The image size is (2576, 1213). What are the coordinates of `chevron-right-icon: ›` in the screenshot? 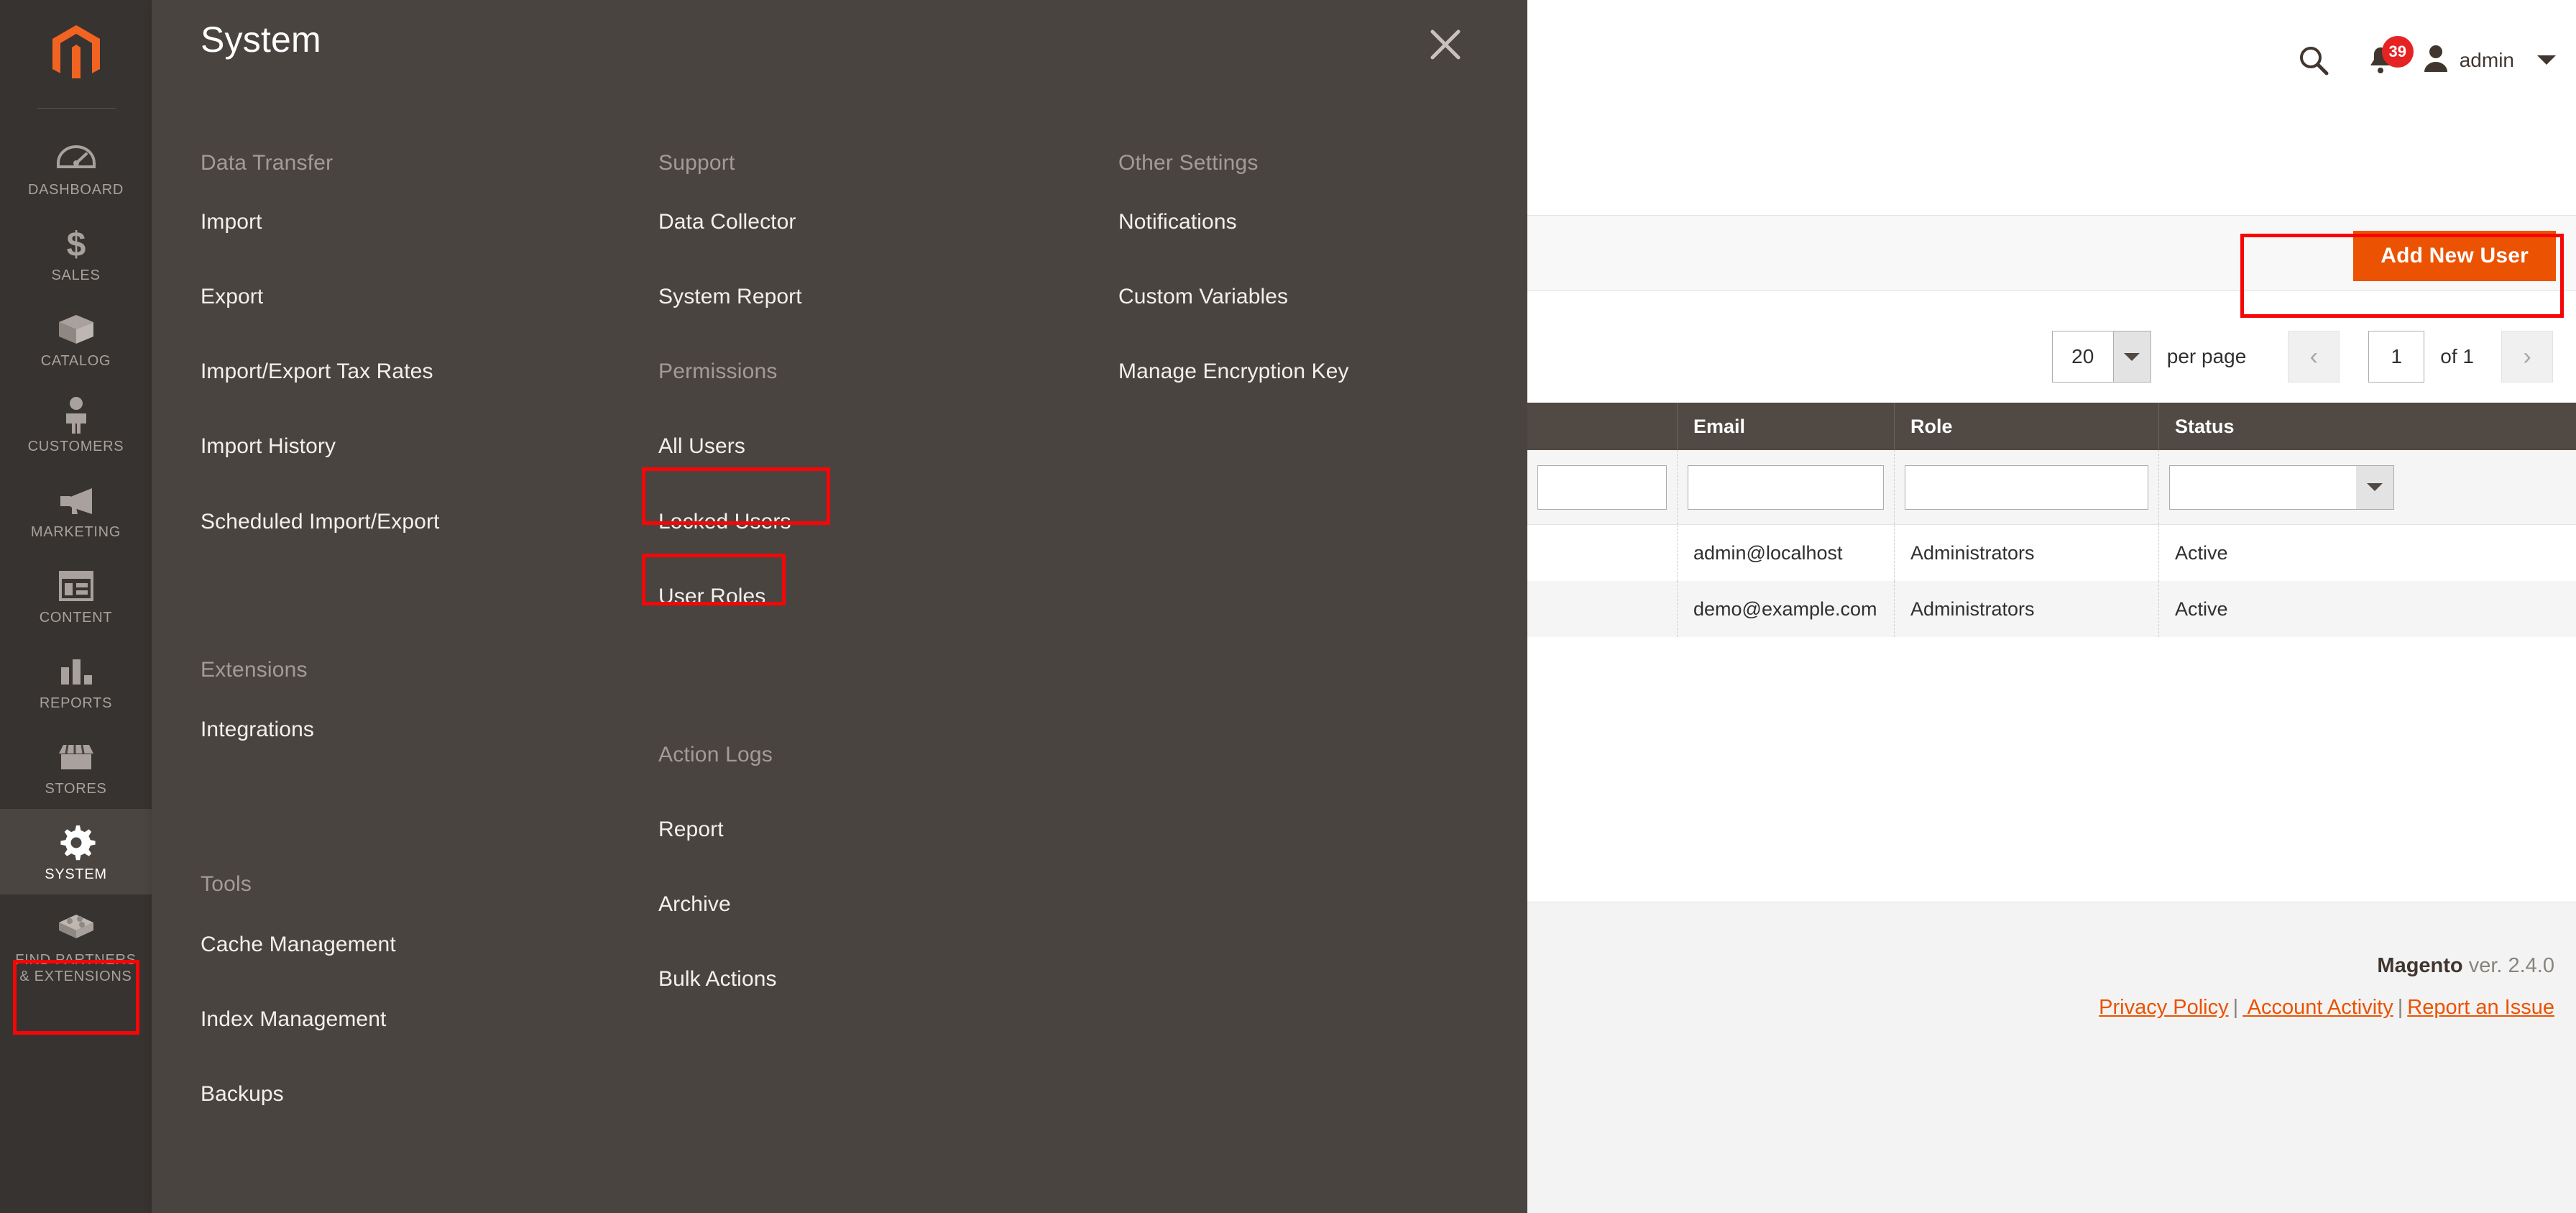 It's located at (2527, 356).